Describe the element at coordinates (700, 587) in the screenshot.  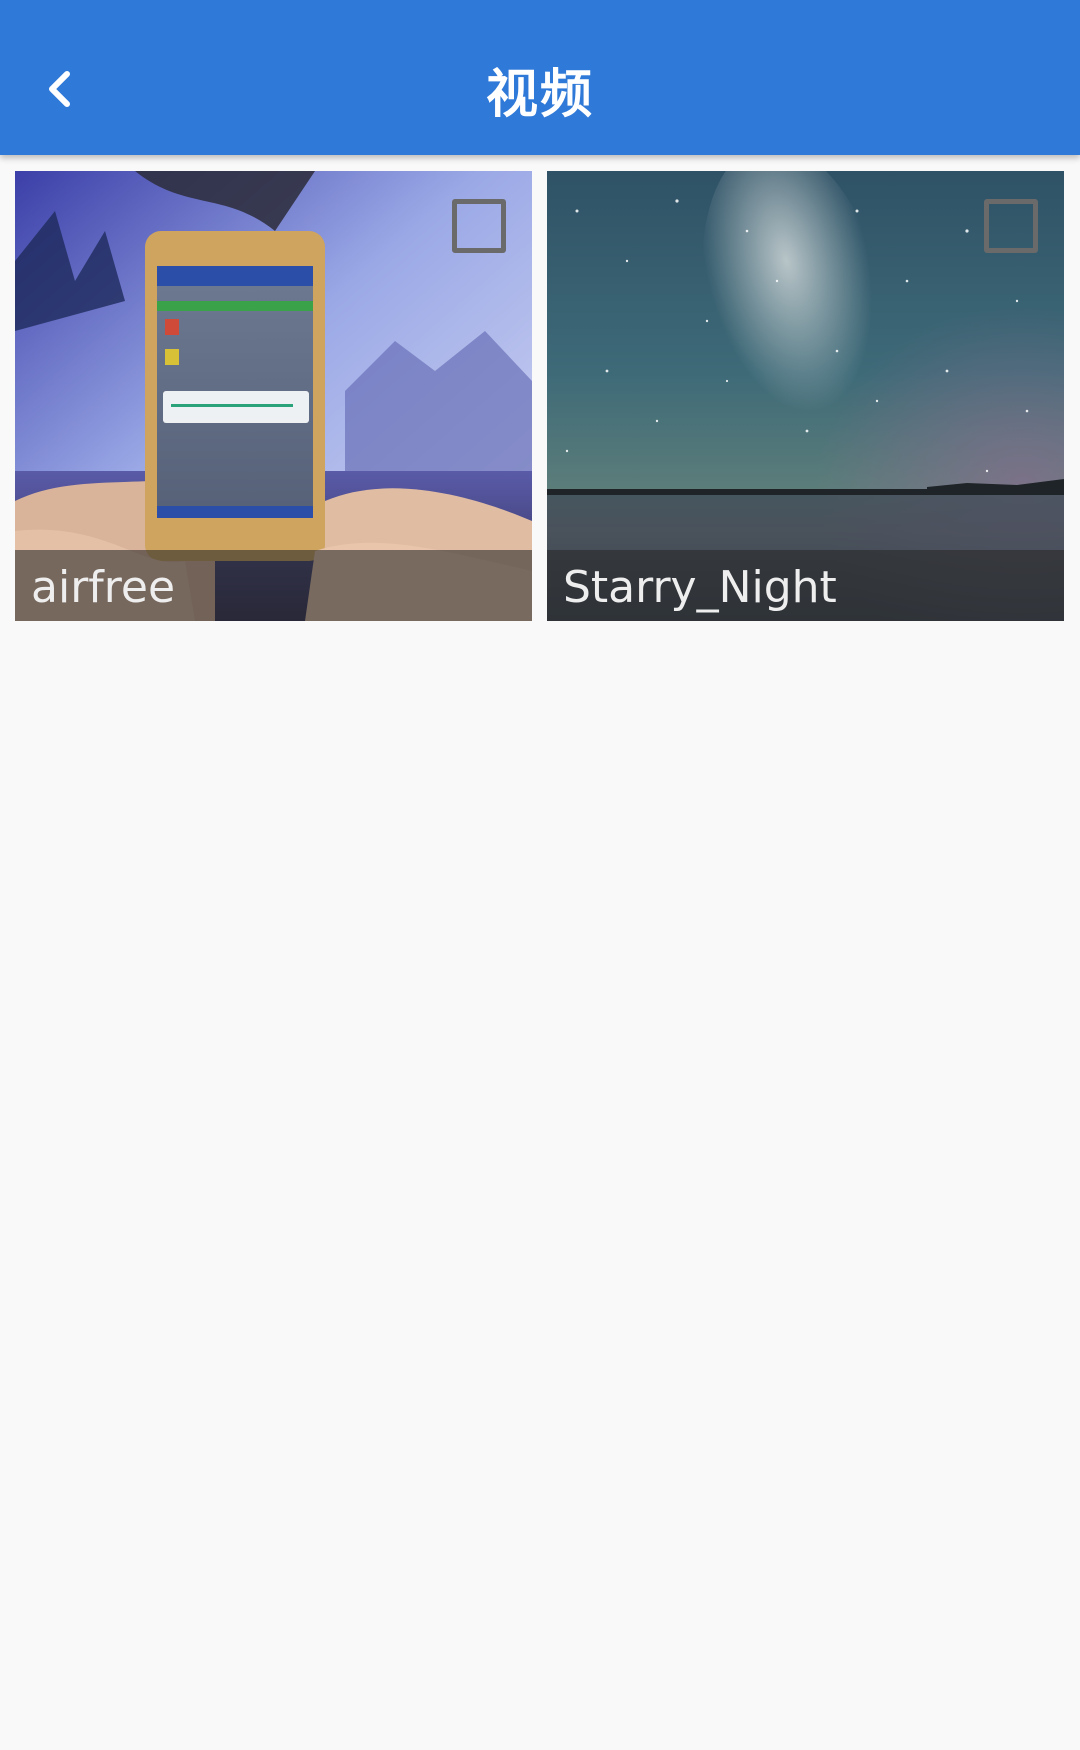
I see `video-name: Starry_Night` at that location.